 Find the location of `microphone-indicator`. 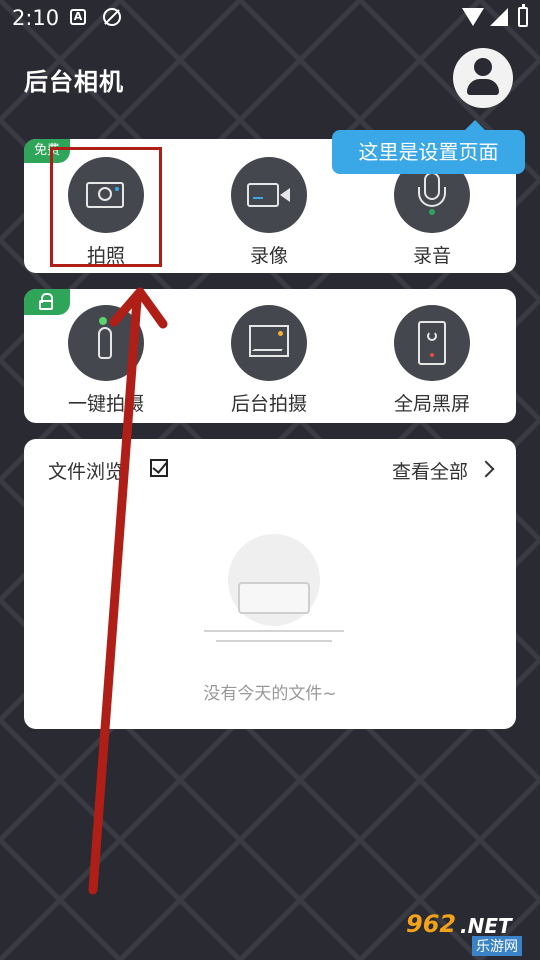

microphone-indicator is located at coordinates (432, 212).